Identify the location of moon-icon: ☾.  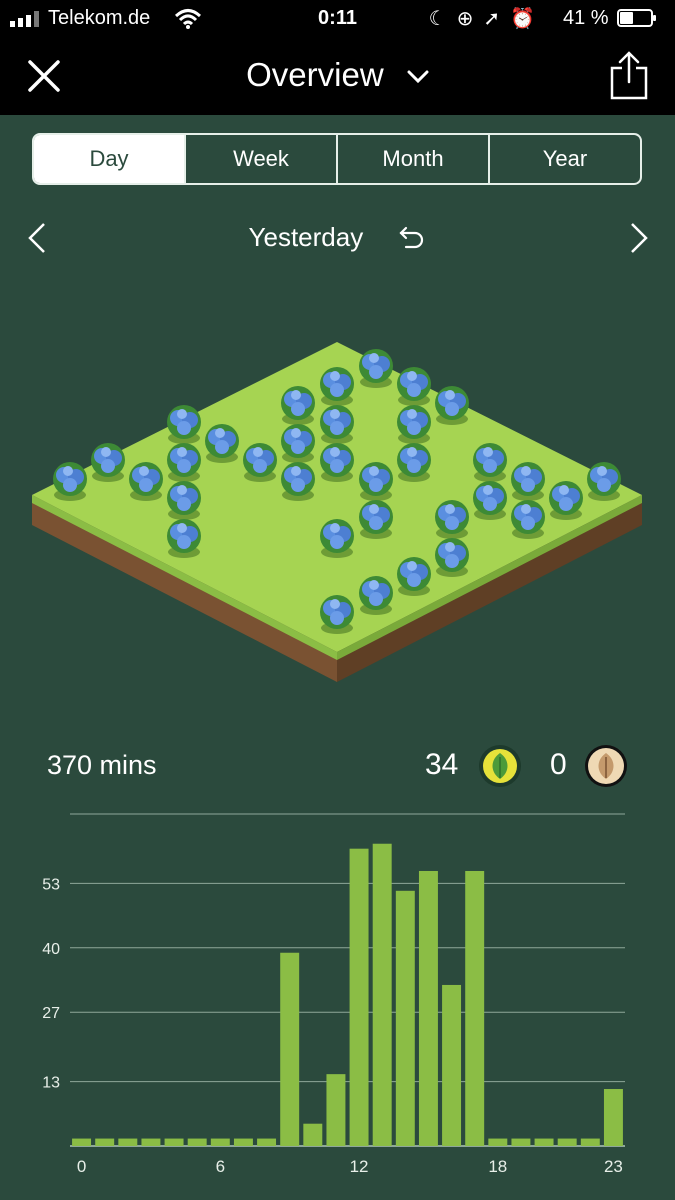
(437, 19).